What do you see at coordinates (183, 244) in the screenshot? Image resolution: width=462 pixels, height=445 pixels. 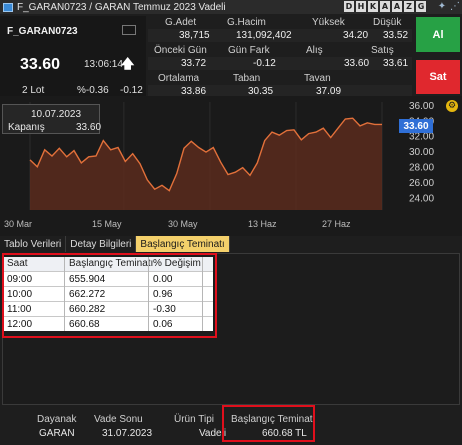 I see `tab-baslangic-teminati: Başlangıç Teminatı` at bounding box center [183, 244].